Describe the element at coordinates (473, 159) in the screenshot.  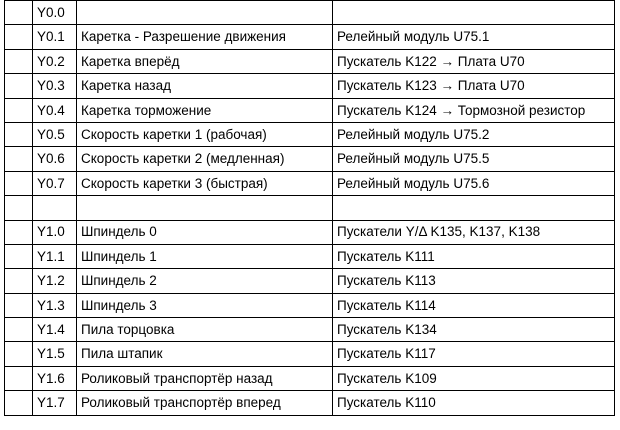
I see `output-device-cell: Релейный модуль U75.5` at that location.